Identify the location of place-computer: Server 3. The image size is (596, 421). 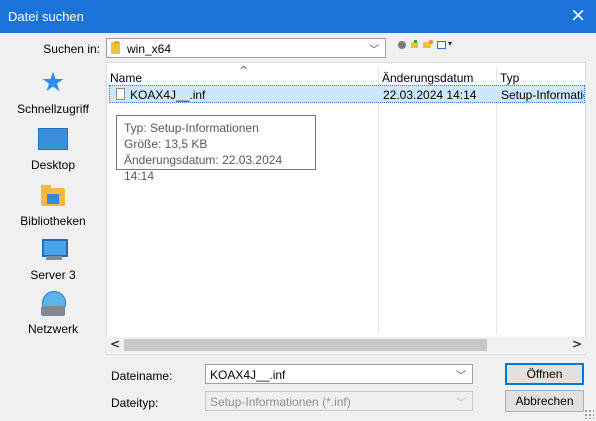
(53, 256).